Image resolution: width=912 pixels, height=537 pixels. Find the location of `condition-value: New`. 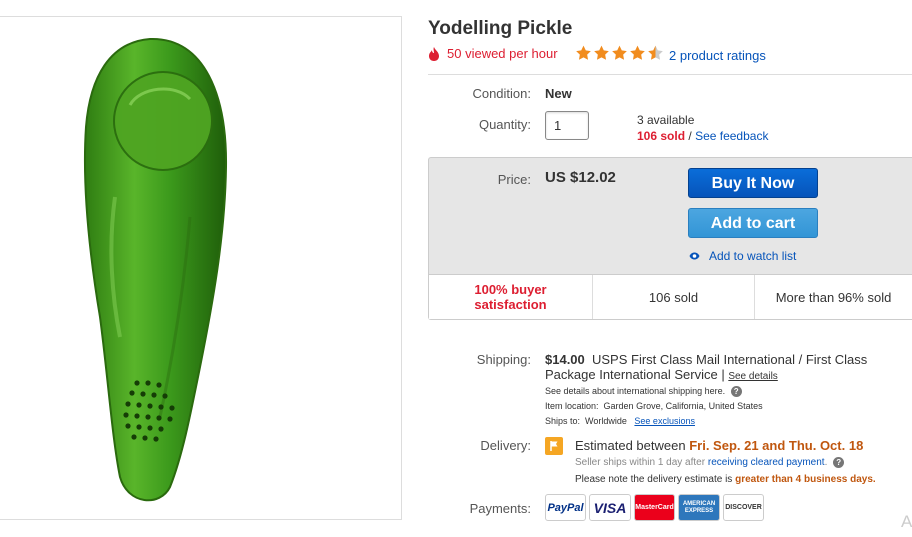

condition-value: New is located at coordinates (558, 93).